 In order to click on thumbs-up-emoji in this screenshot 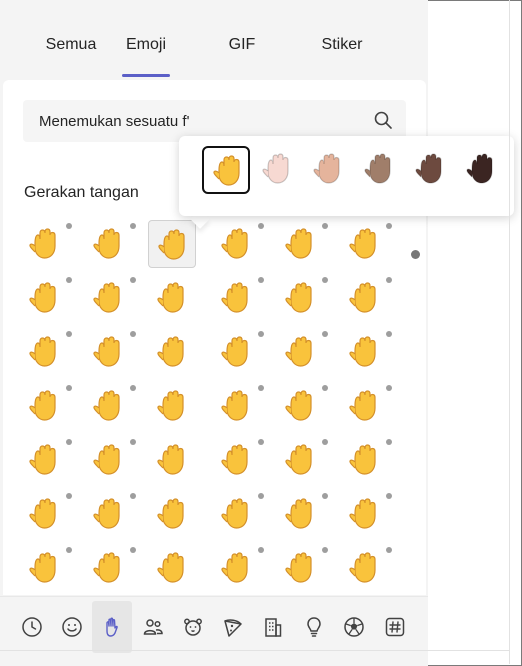, I will do `click(172, 460)`.